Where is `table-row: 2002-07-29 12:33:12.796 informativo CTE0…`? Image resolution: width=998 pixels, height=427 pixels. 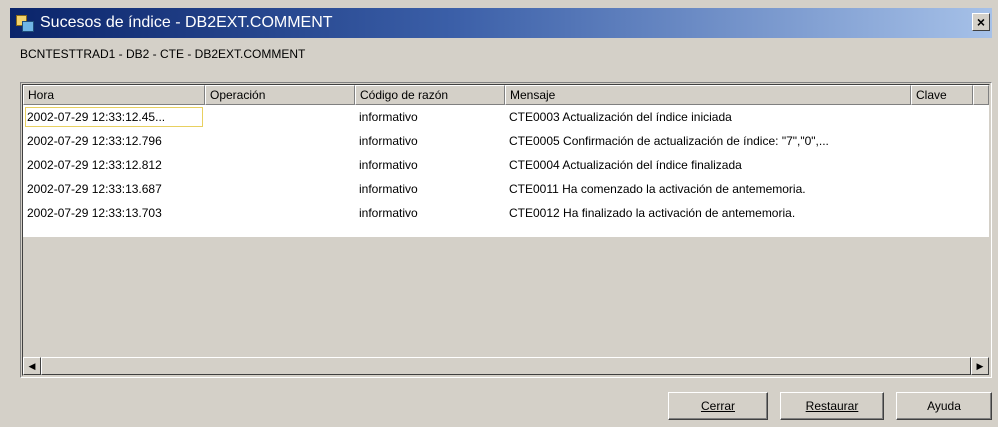 table-row: 2002-07-29 12:33:12.796 informativo CTE0… is located at coordinates (506, 141).